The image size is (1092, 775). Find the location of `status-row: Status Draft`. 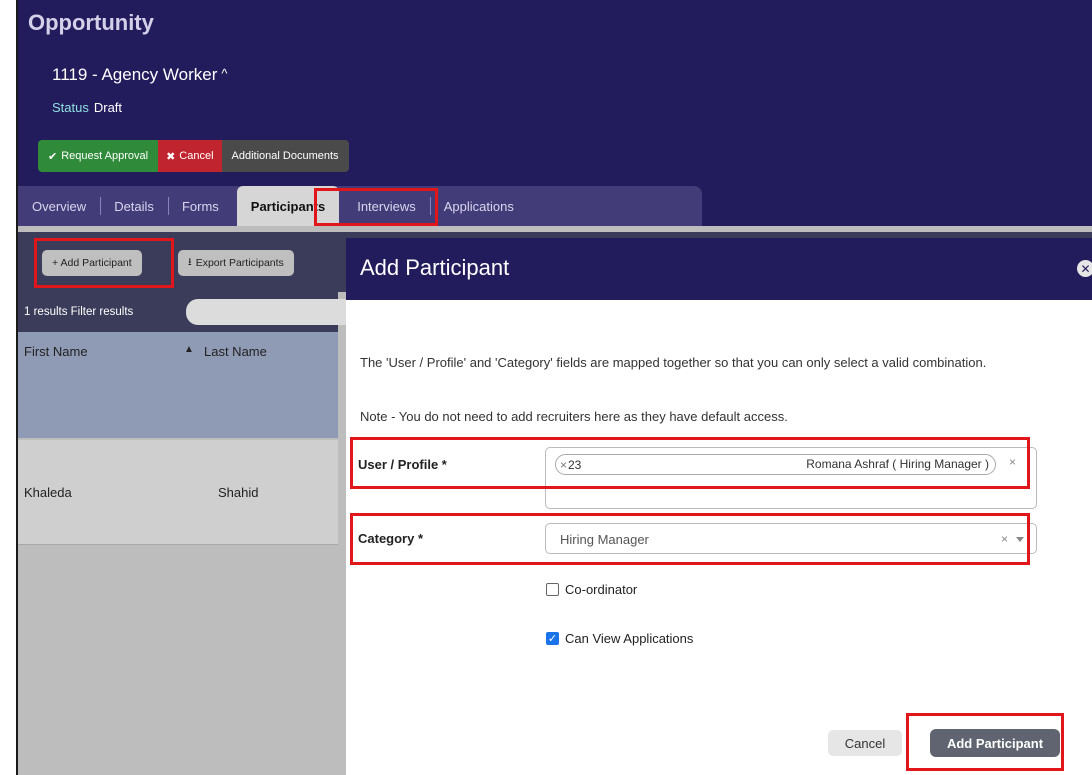

status-row: Status Draft is located at coordinates (87, 107).